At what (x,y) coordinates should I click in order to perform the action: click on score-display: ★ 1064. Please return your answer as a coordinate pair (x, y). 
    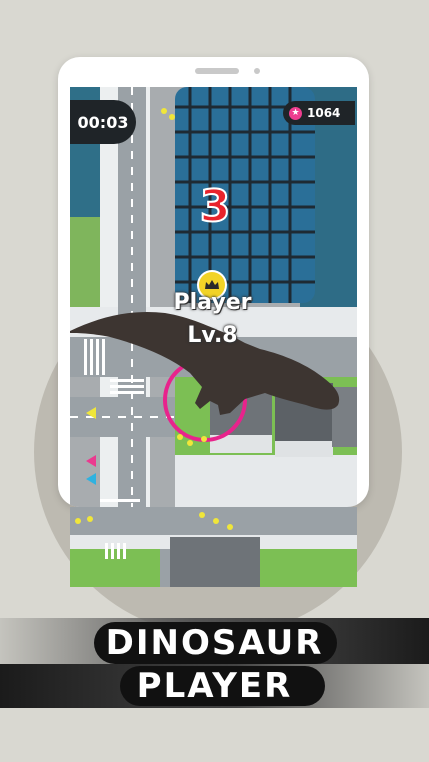
    Looking at the image, I should click on (319, 113).